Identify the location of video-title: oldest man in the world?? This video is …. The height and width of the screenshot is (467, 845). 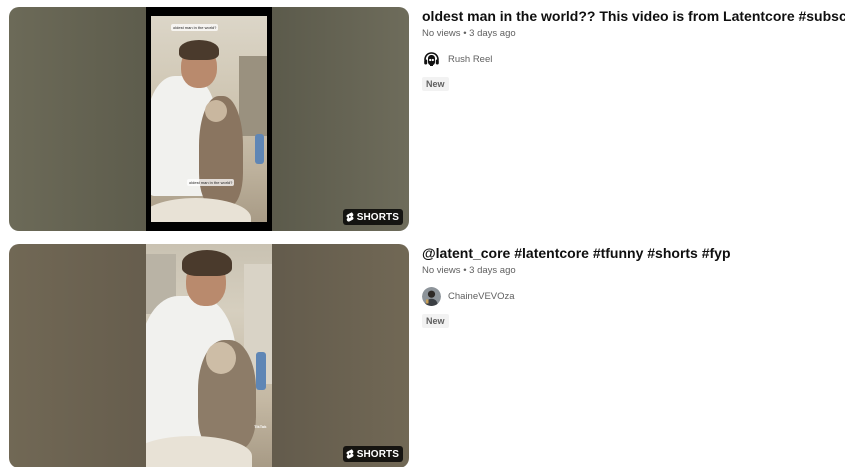
(633, 16).